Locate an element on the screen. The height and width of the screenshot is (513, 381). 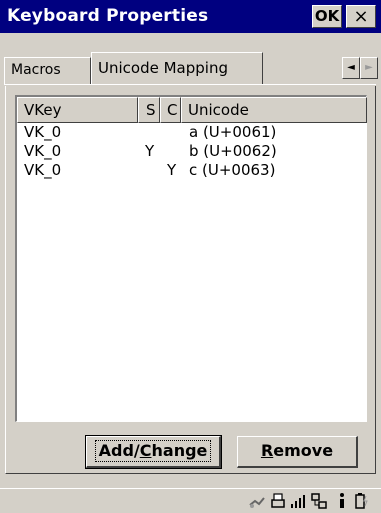
add-change-post: hange is located at coordinates (179, 450).